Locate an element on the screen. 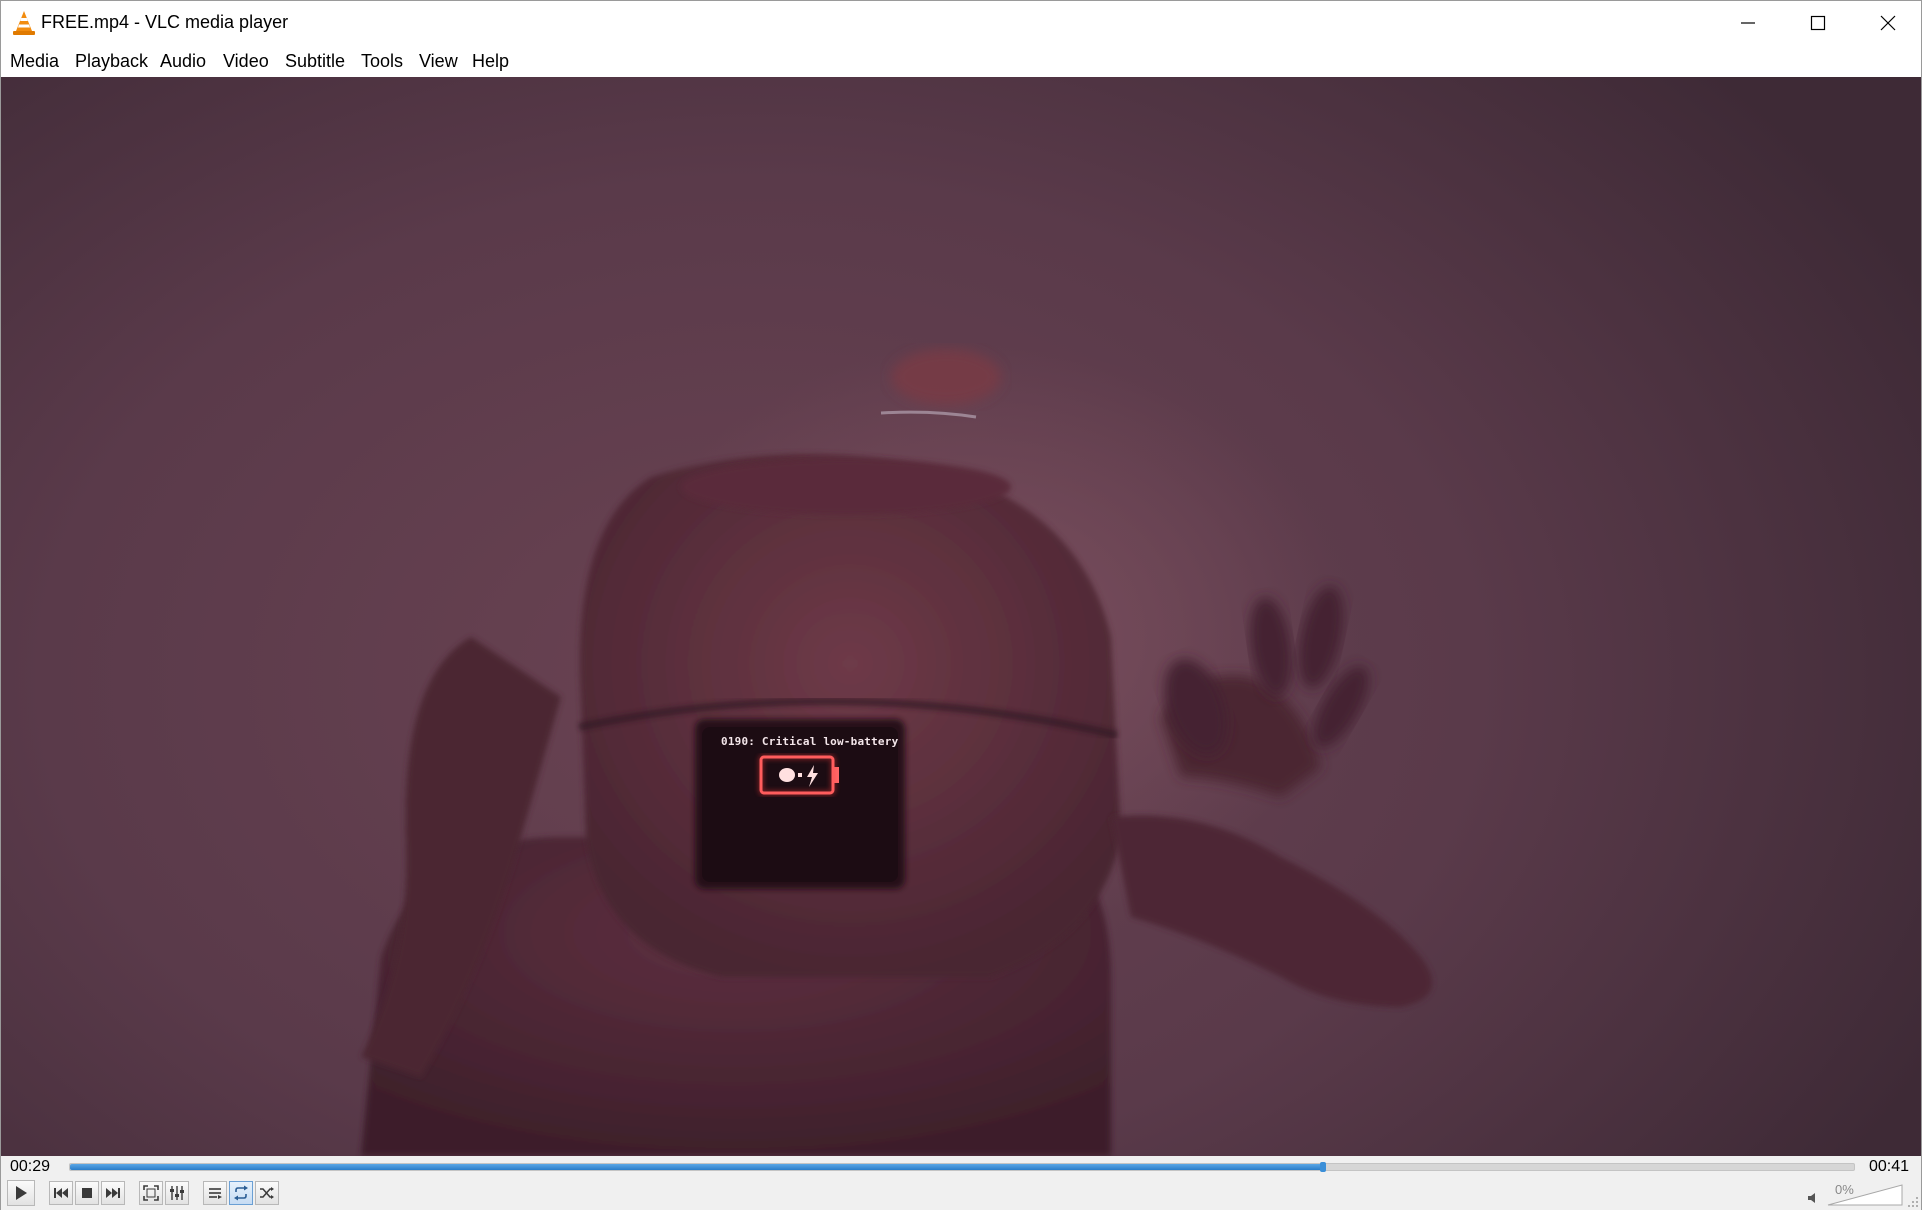 This screenshot has width=1922, height=1210. maximize-button is located at coordinates (1818, 23).